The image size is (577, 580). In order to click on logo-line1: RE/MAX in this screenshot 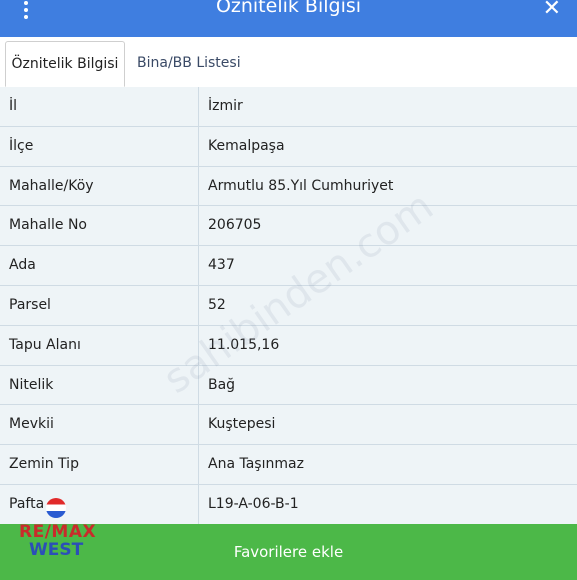, I will do `click(58, 532)`.